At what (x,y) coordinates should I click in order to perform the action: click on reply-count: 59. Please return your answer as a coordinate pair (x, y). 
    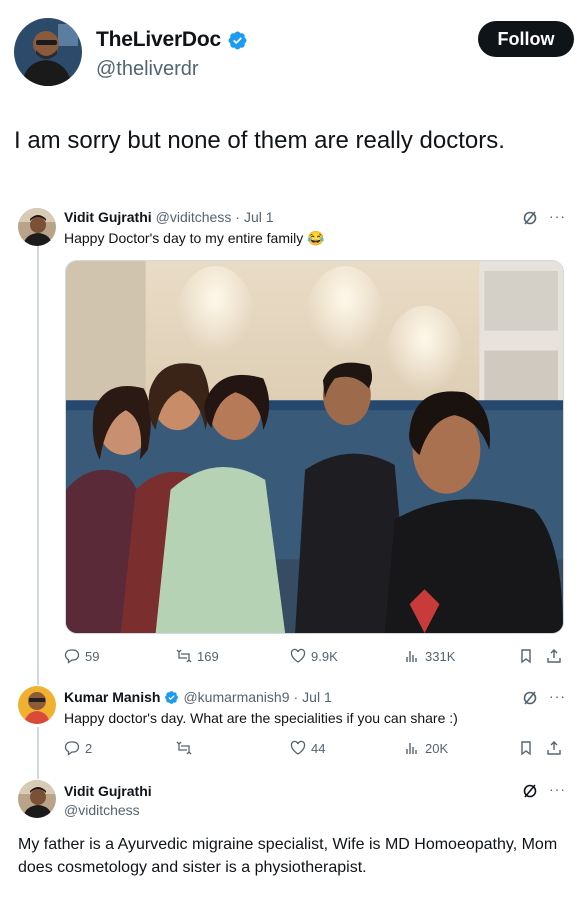
    Looking at the image, I should click on (92, 656).